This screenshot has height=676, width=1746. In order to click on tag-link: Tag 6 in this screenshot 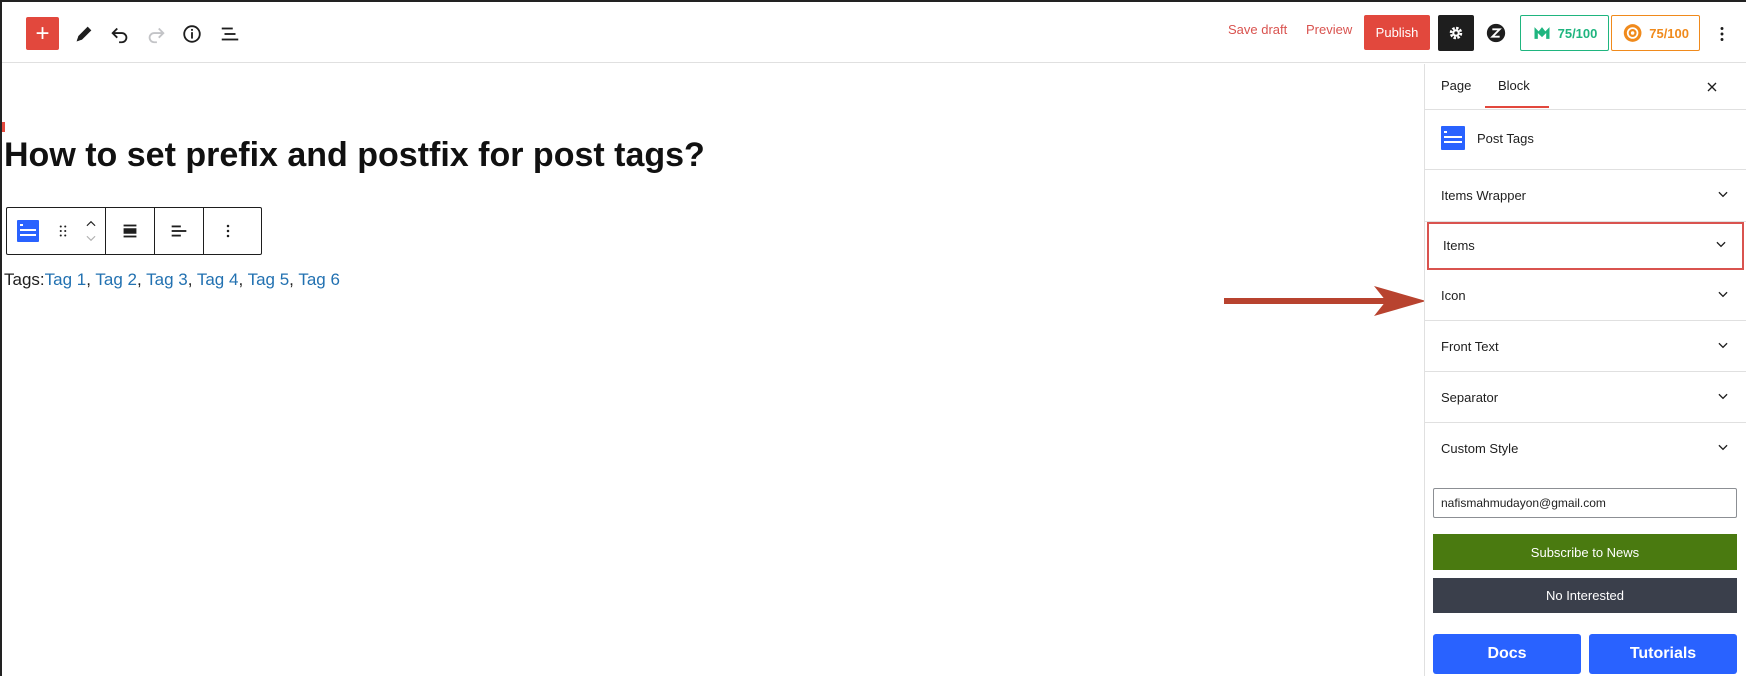, I will do `click(319, 279)`.